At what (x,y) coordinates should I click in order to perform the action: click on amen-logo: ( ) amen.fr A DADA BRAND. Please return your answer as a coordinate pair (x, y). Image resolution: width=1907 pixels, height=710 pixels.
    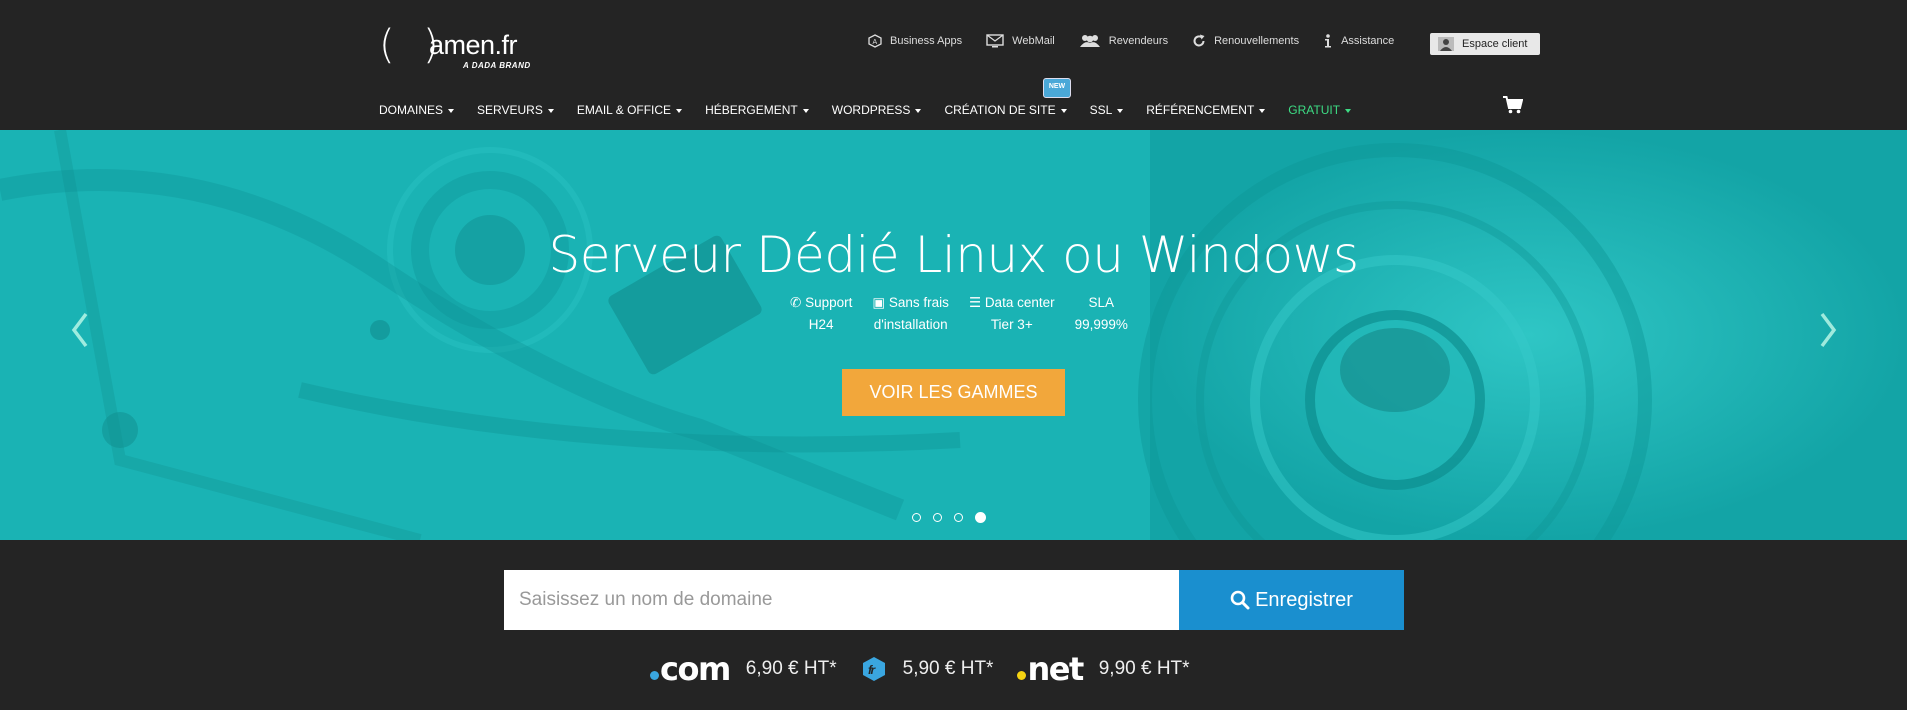
    Looking at the image, I should click on (459, 47).